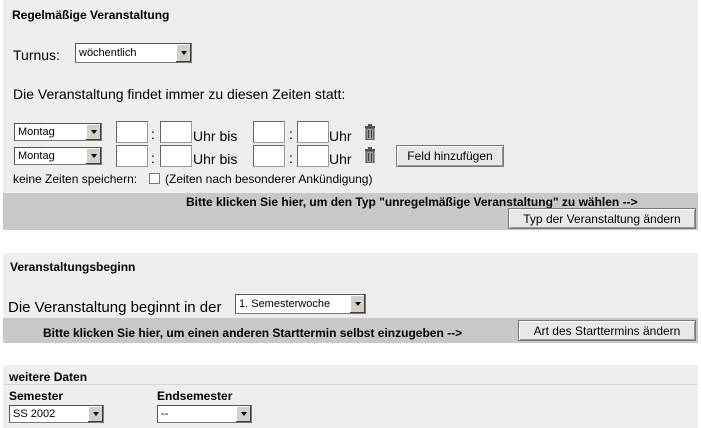 The height and width of the screenshot is (428, 701). I want to click on endsemester-select: --, so click(204, 414).